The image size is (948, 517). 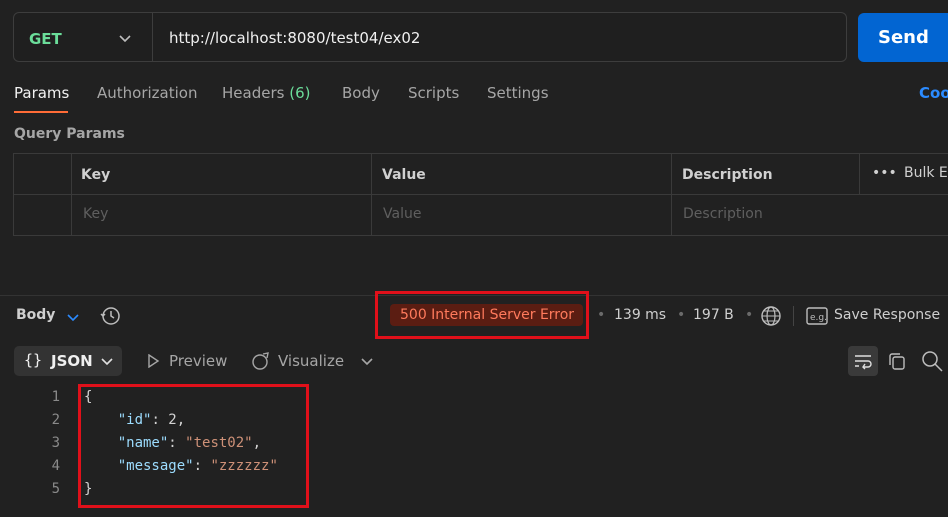 I want to click on code-line: "name": "test02",, so click(x=172, y=443).